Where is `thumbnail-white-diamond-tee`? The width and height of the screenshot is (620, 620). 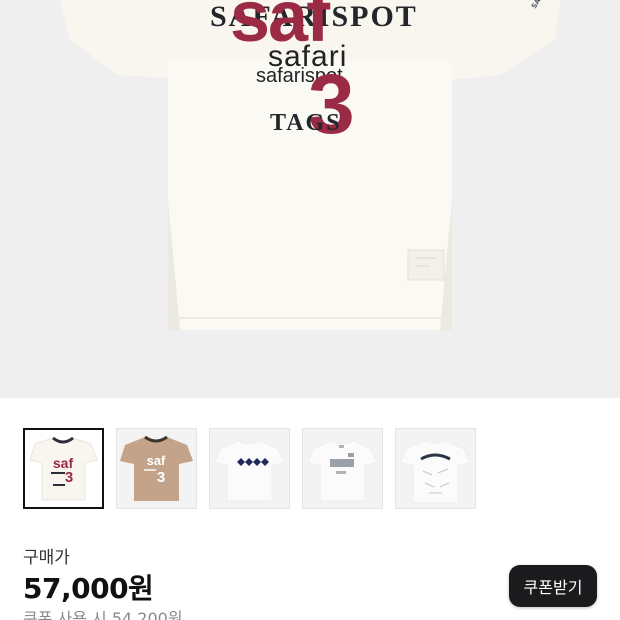 thumbnail-white-diamond-tee is located at coordinates (249, 468).